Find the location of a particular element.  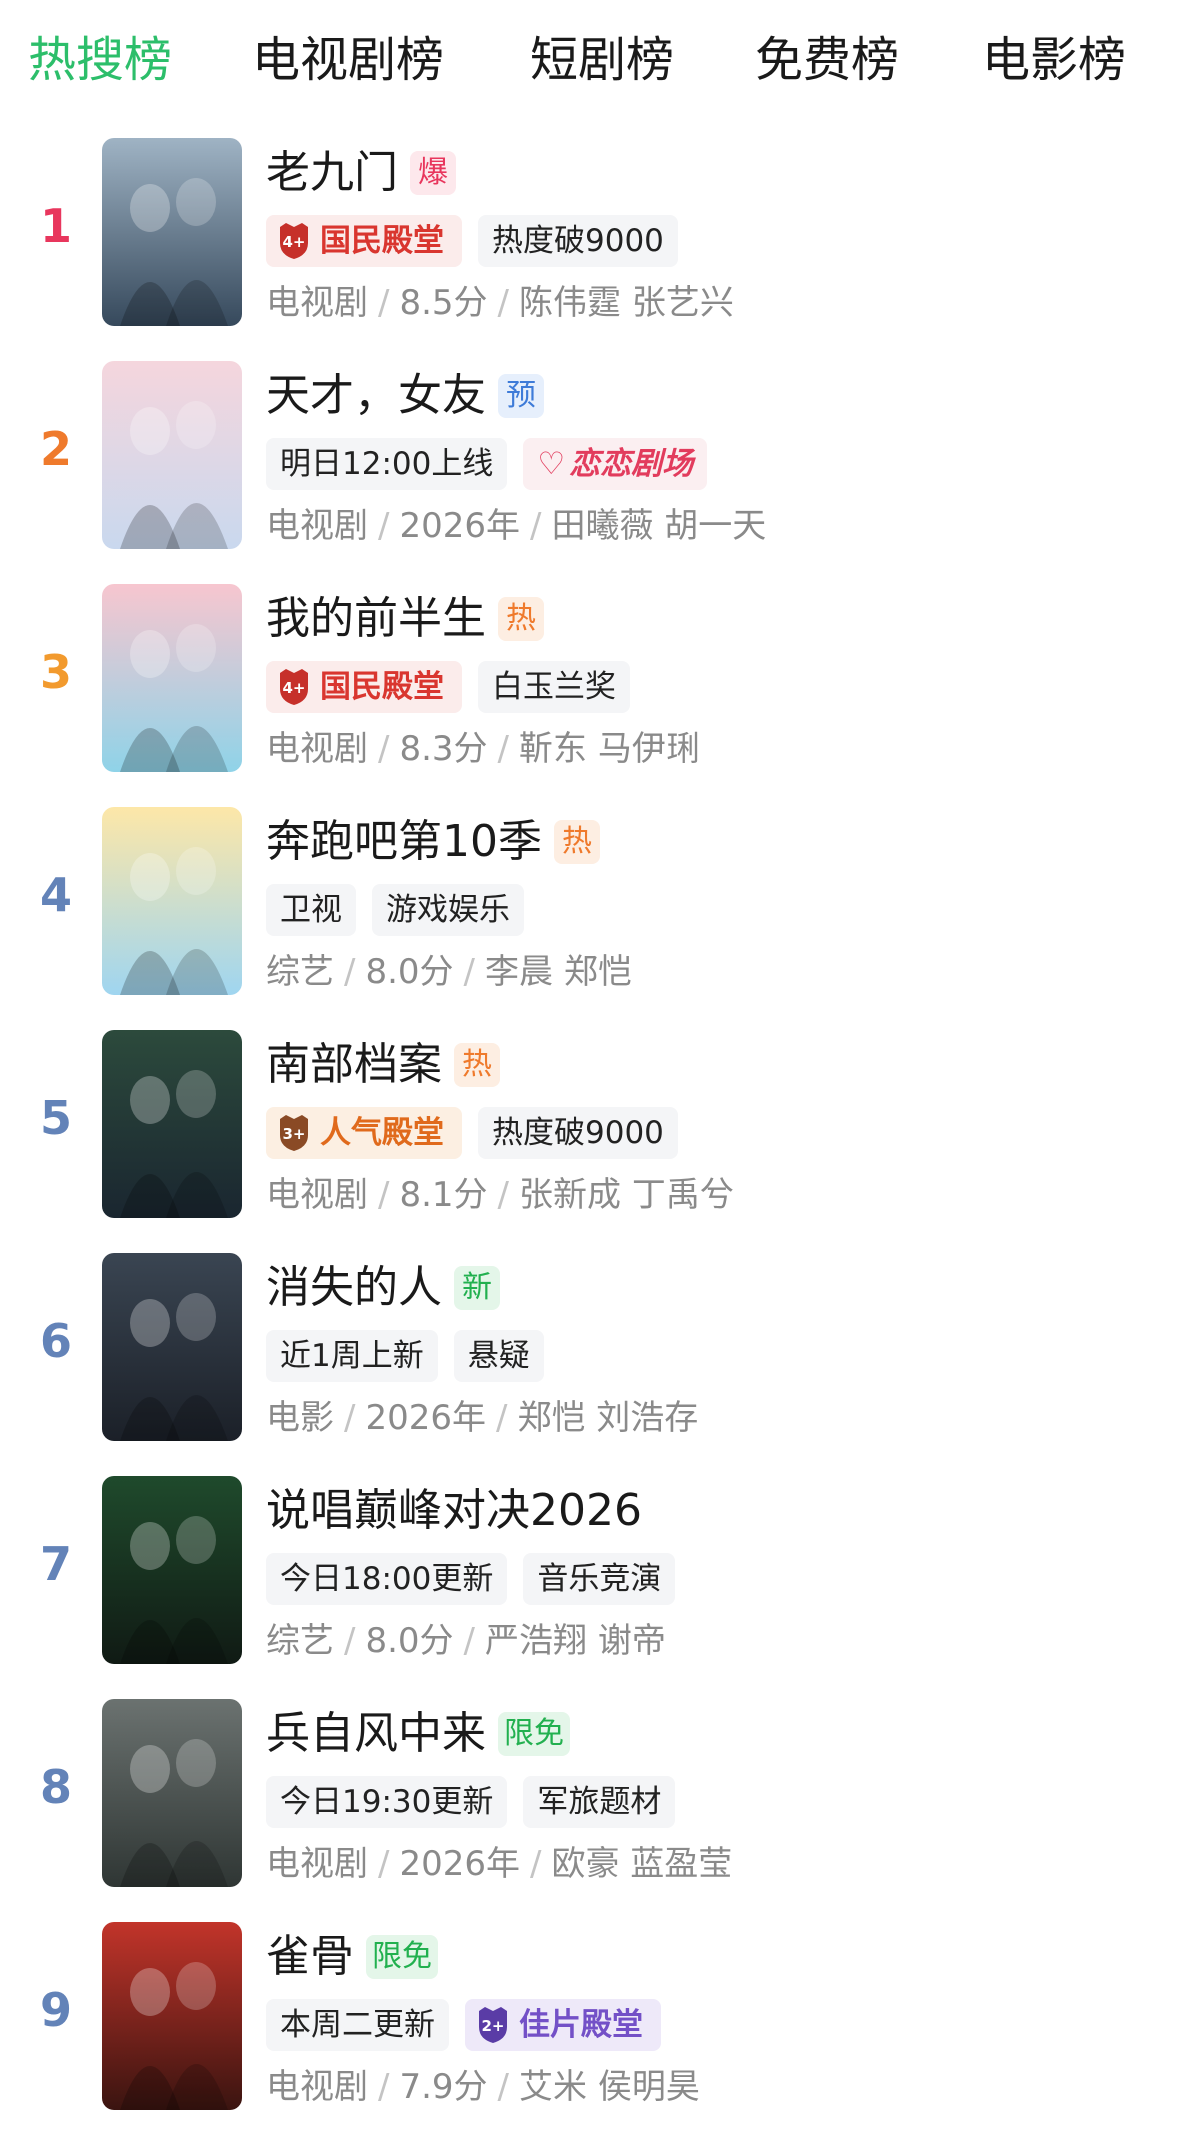

tab-tv-series: 电视剧榜 is located at coordinates (348, 60).